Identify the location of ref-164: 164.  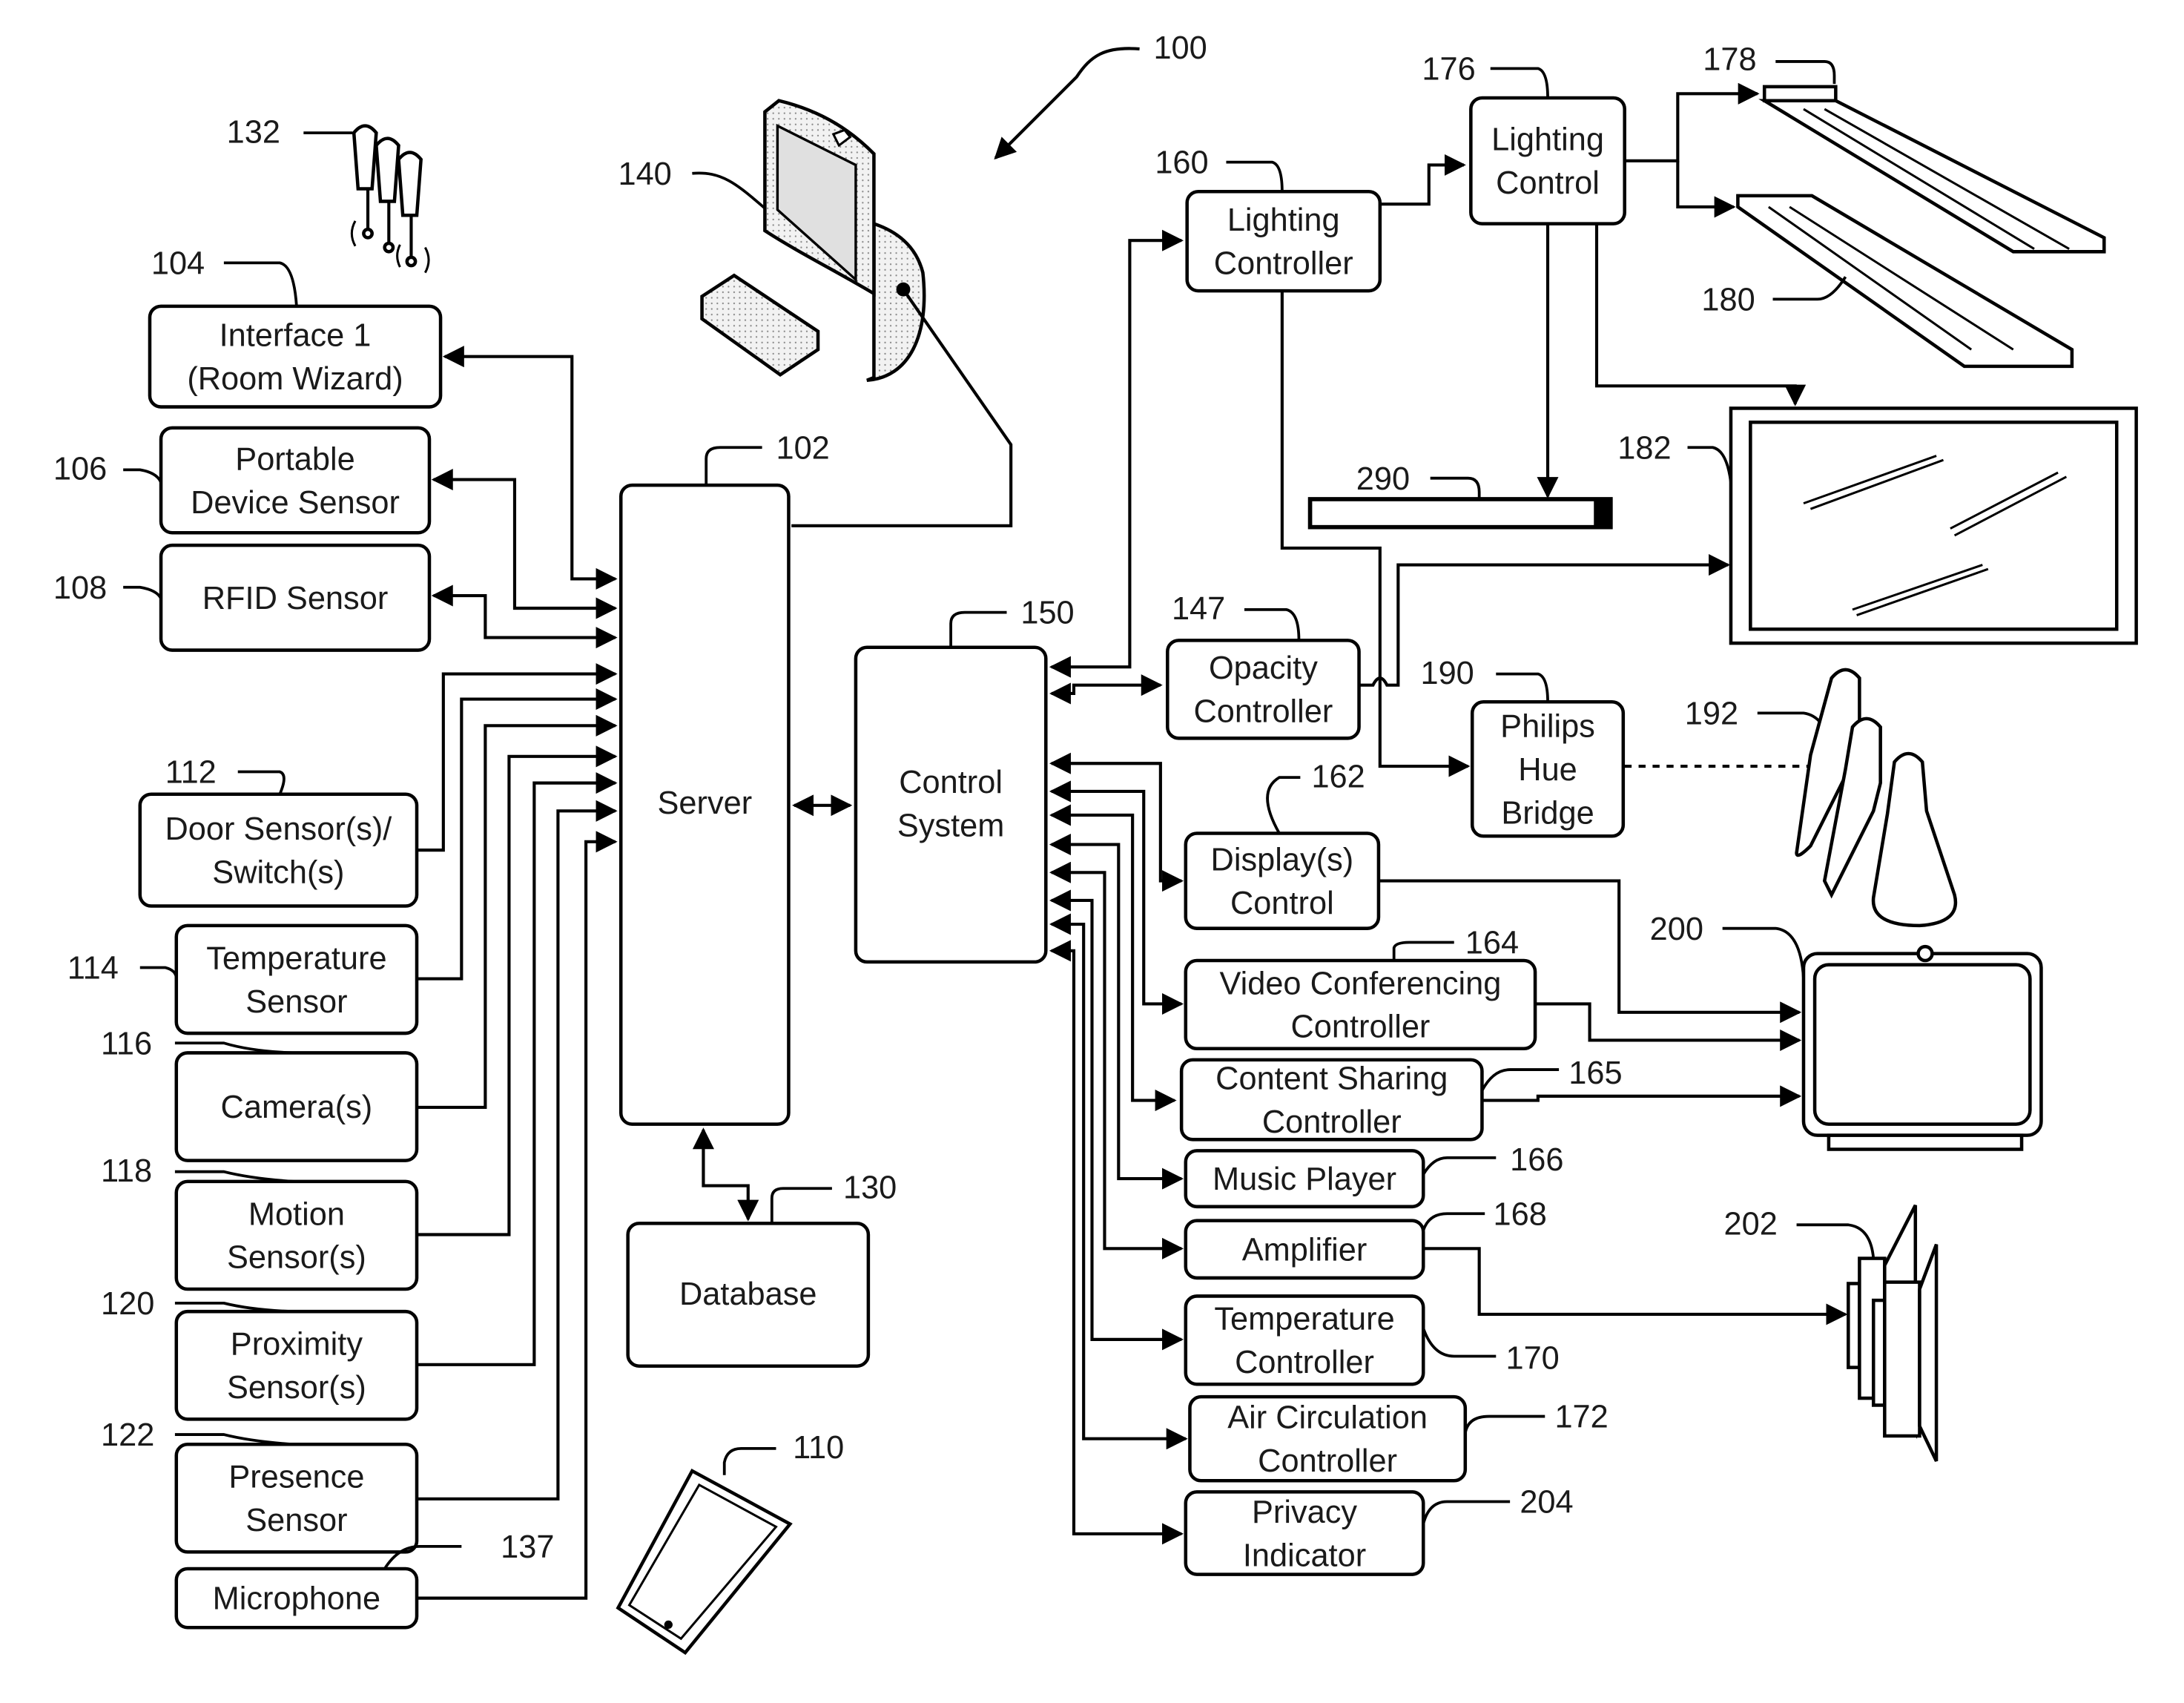
(1492, 943).